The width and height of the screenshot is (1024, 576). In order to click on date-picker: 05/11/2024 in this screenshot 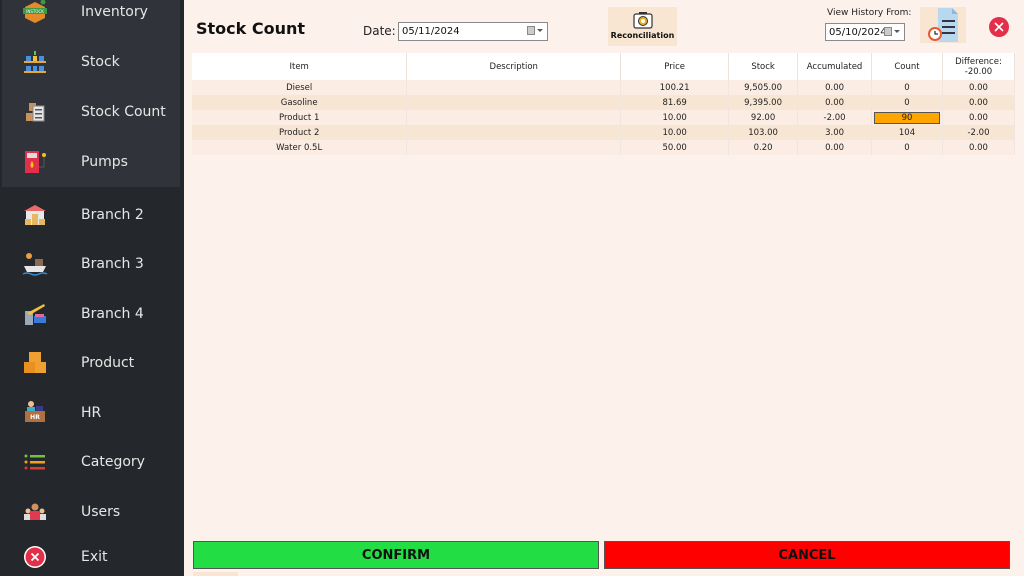, I will do `click(473, 31)`.